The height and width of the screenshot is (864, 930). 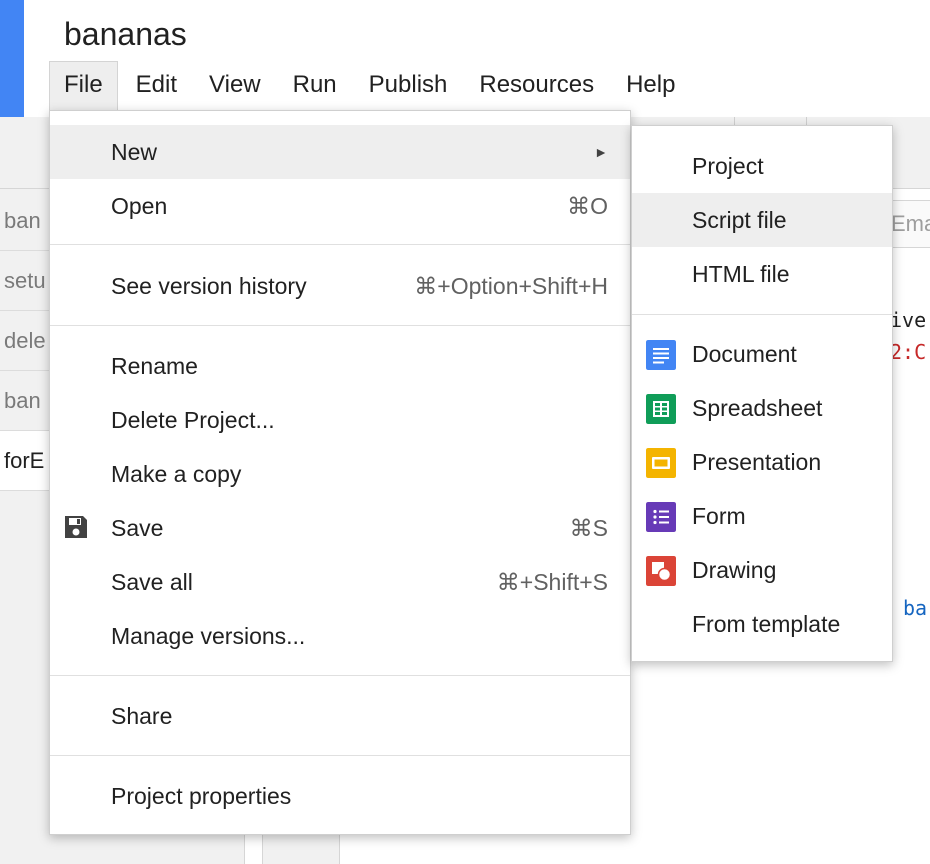 What do you see at coordinates (125, 34) in the screenshot?
I see `project-title: bananas` at bounding box center [125, 34].